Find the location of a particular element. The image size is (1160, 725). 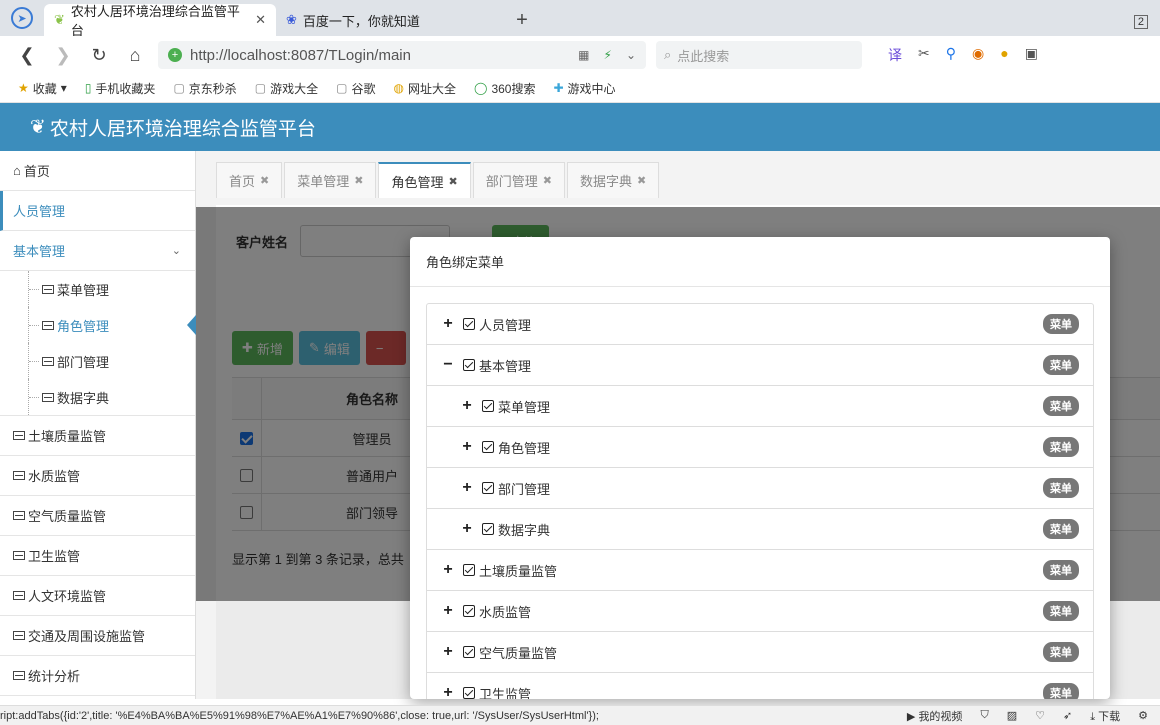

sidebar-submenu: 菜单管理 角色管理 部门管理 数据字典 is located at coordinates (98, 343).